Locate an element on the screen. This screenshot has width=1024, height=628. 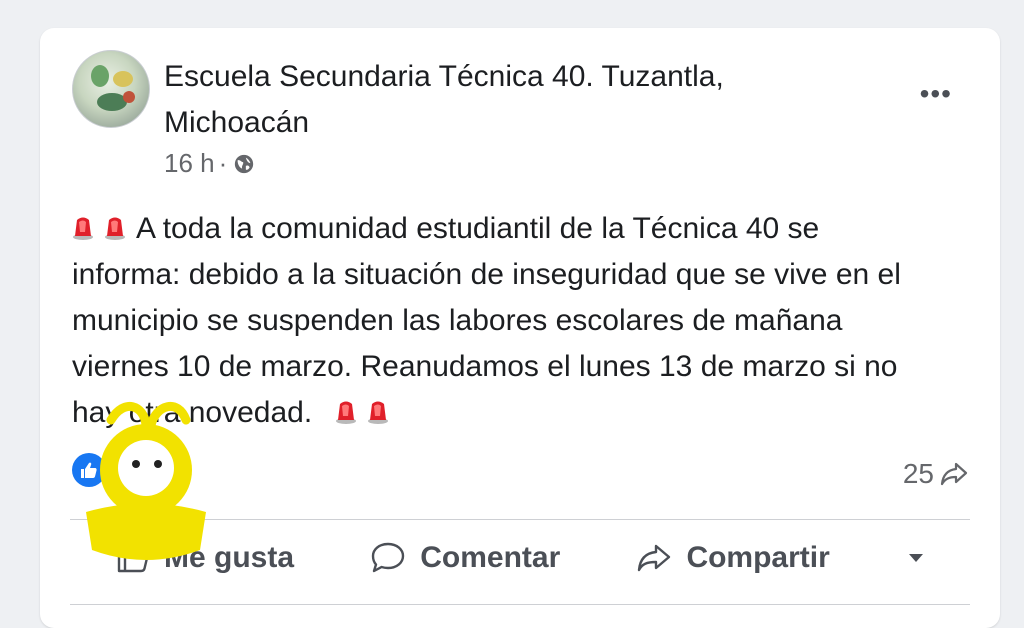
share-arrow-icon is located at coordinates (954, 474).